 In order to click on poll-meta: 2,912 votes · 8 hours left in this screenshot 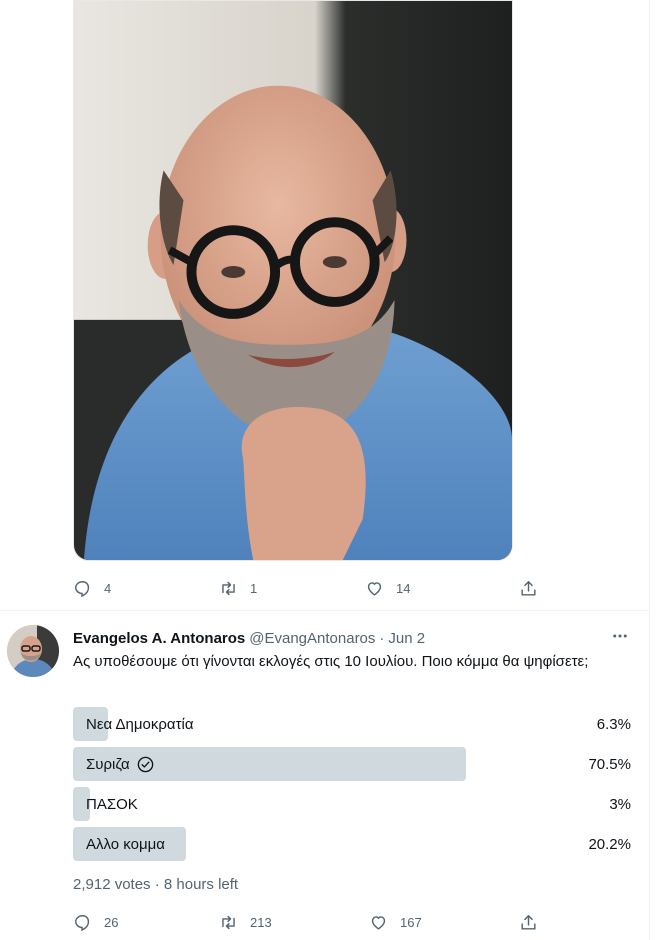, I will do `click(156, 884)`.